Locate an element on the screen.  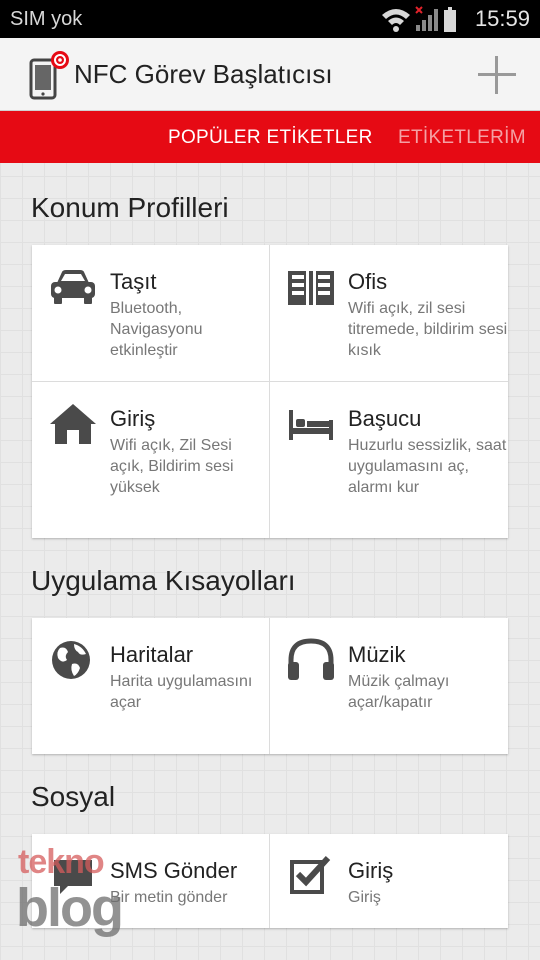
checkbox-icon is located at coordinates (310, 874).